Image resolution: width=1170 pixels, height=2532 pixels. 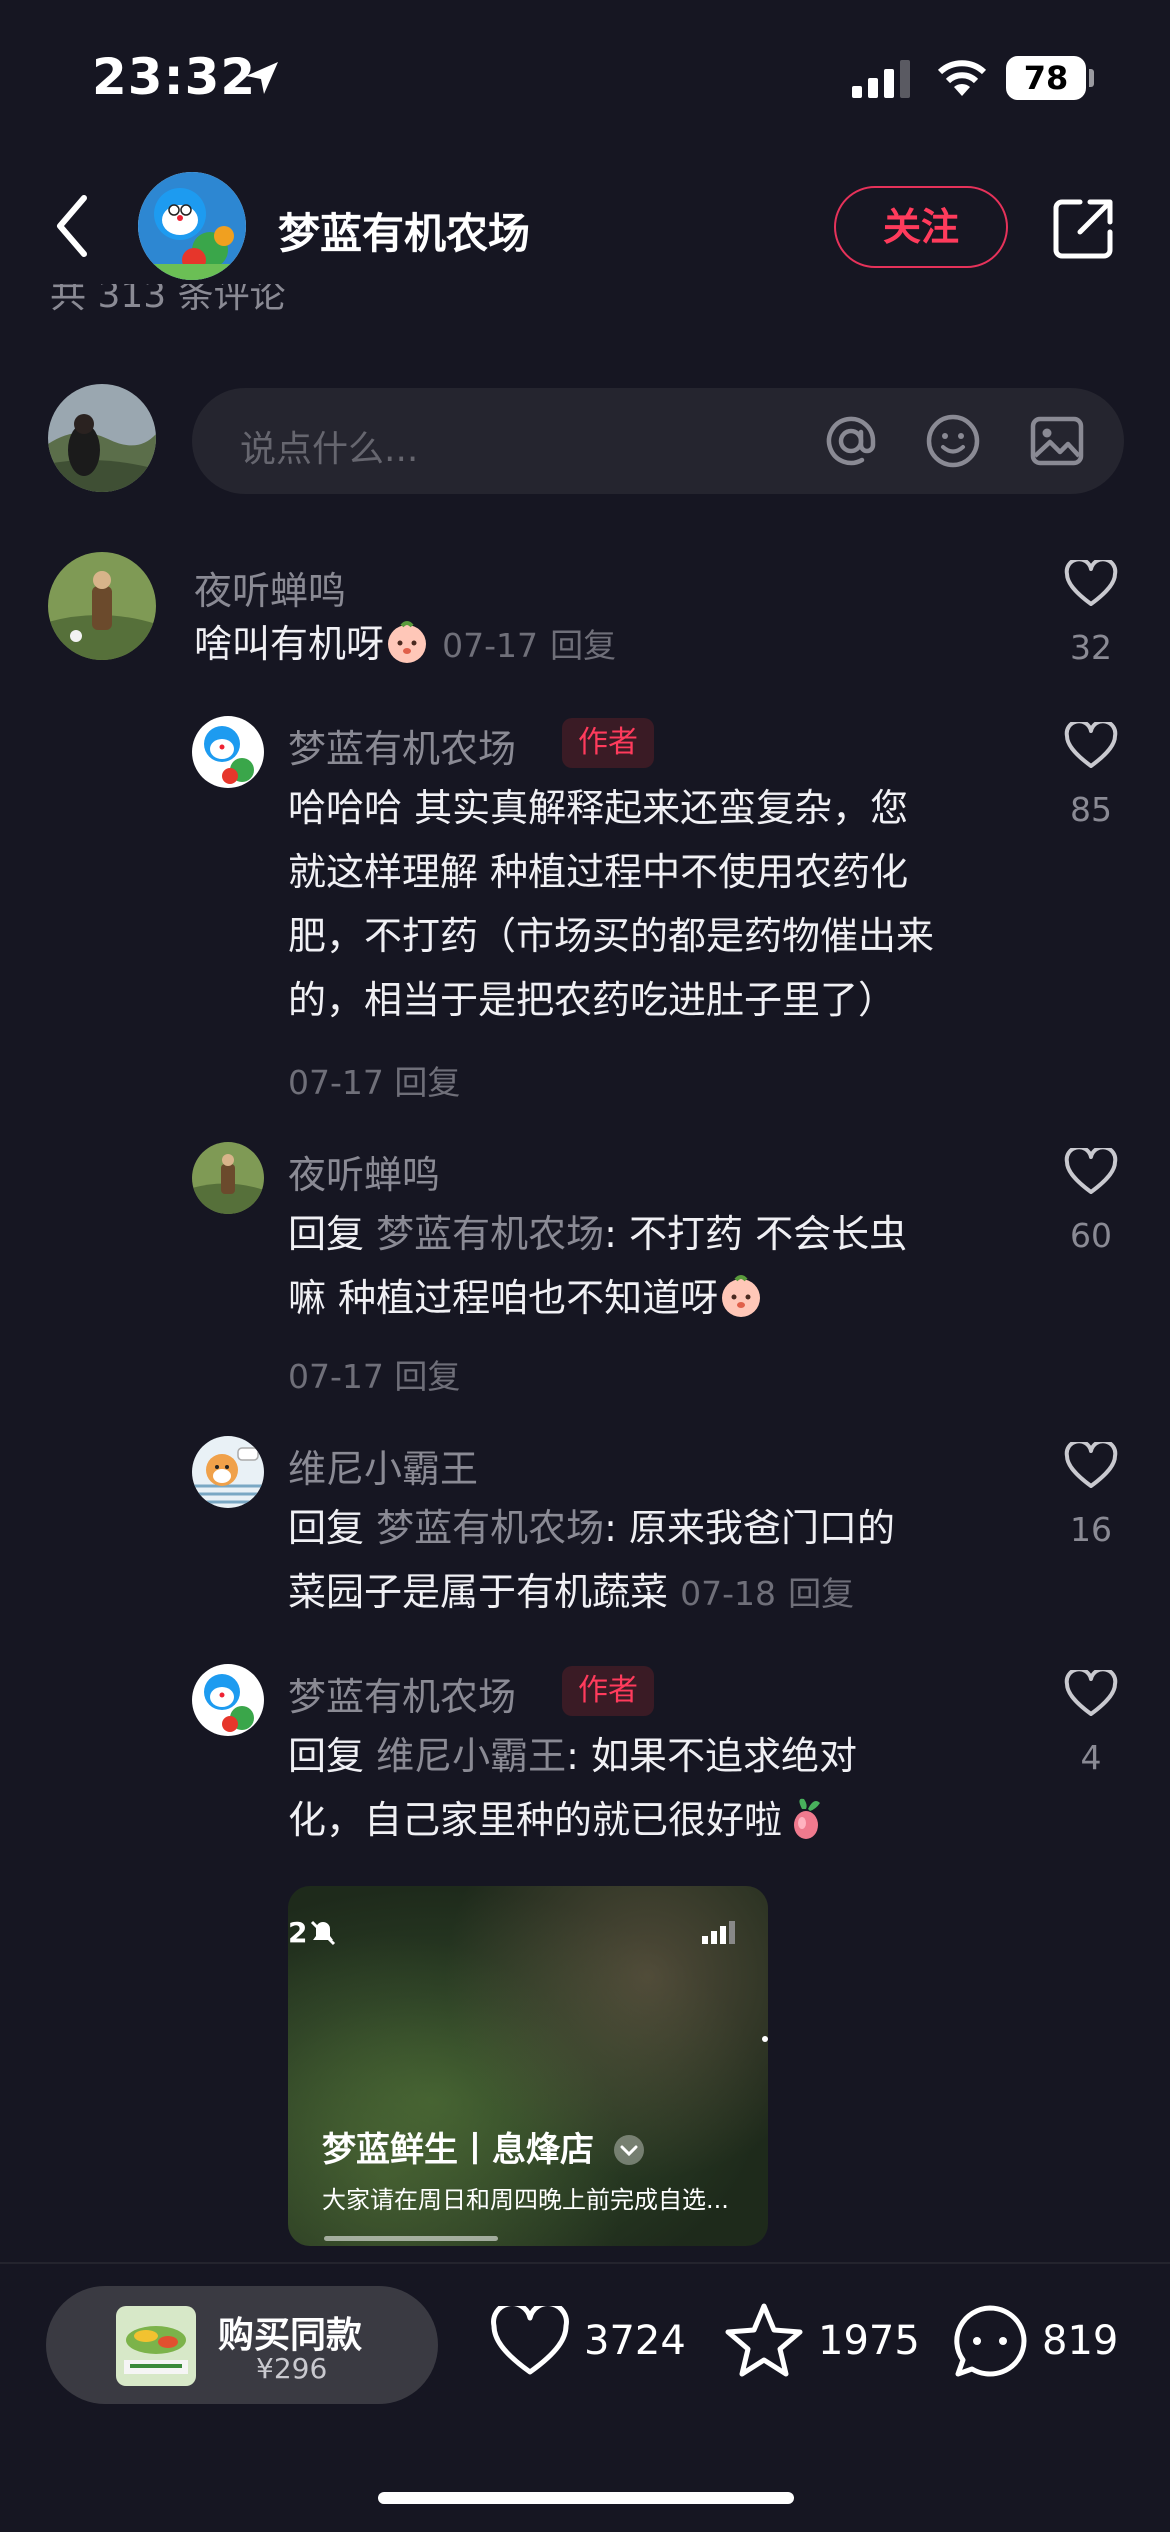 What do you see at coordinates (404, 233) in the screenshot?
I see `page-title: 梦蓝有机农场` at bounding box center [404, 233].